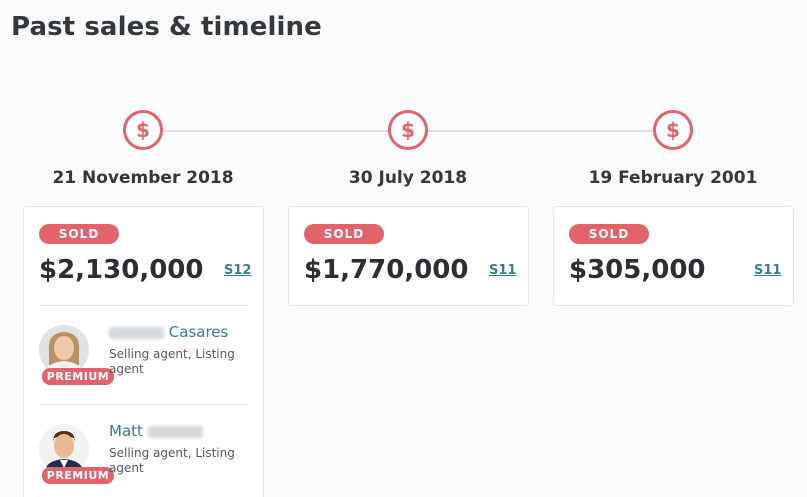  Describe the element at coordinates (386, 270) in the screenshot. I see `sale-price: $1,770,000` at that location.